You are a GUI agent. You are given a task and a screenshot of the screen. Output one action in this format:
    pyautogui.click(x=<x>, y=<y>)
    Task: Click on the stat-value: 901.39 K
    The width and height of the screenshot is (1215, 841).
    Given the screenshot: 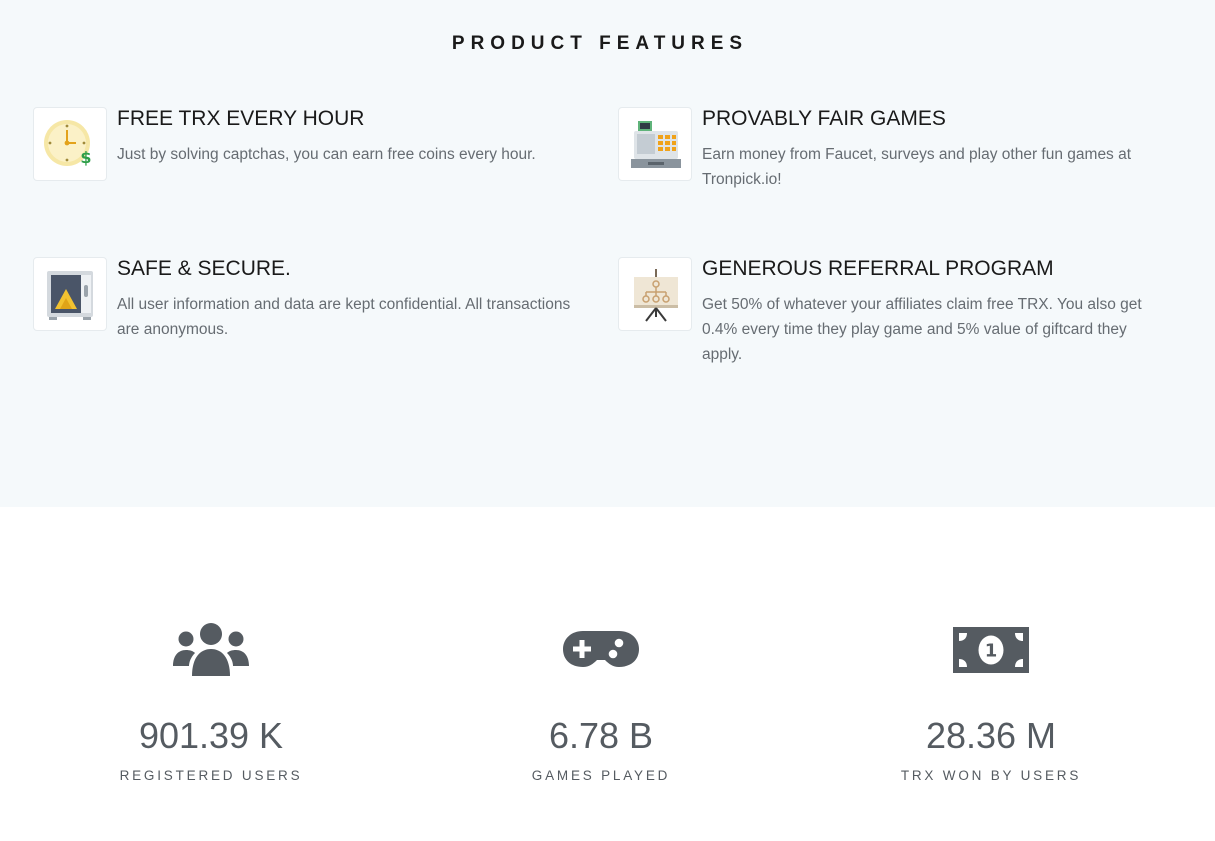 What is the action you would take?
    pyautogui.click(x=211, y=735)
    